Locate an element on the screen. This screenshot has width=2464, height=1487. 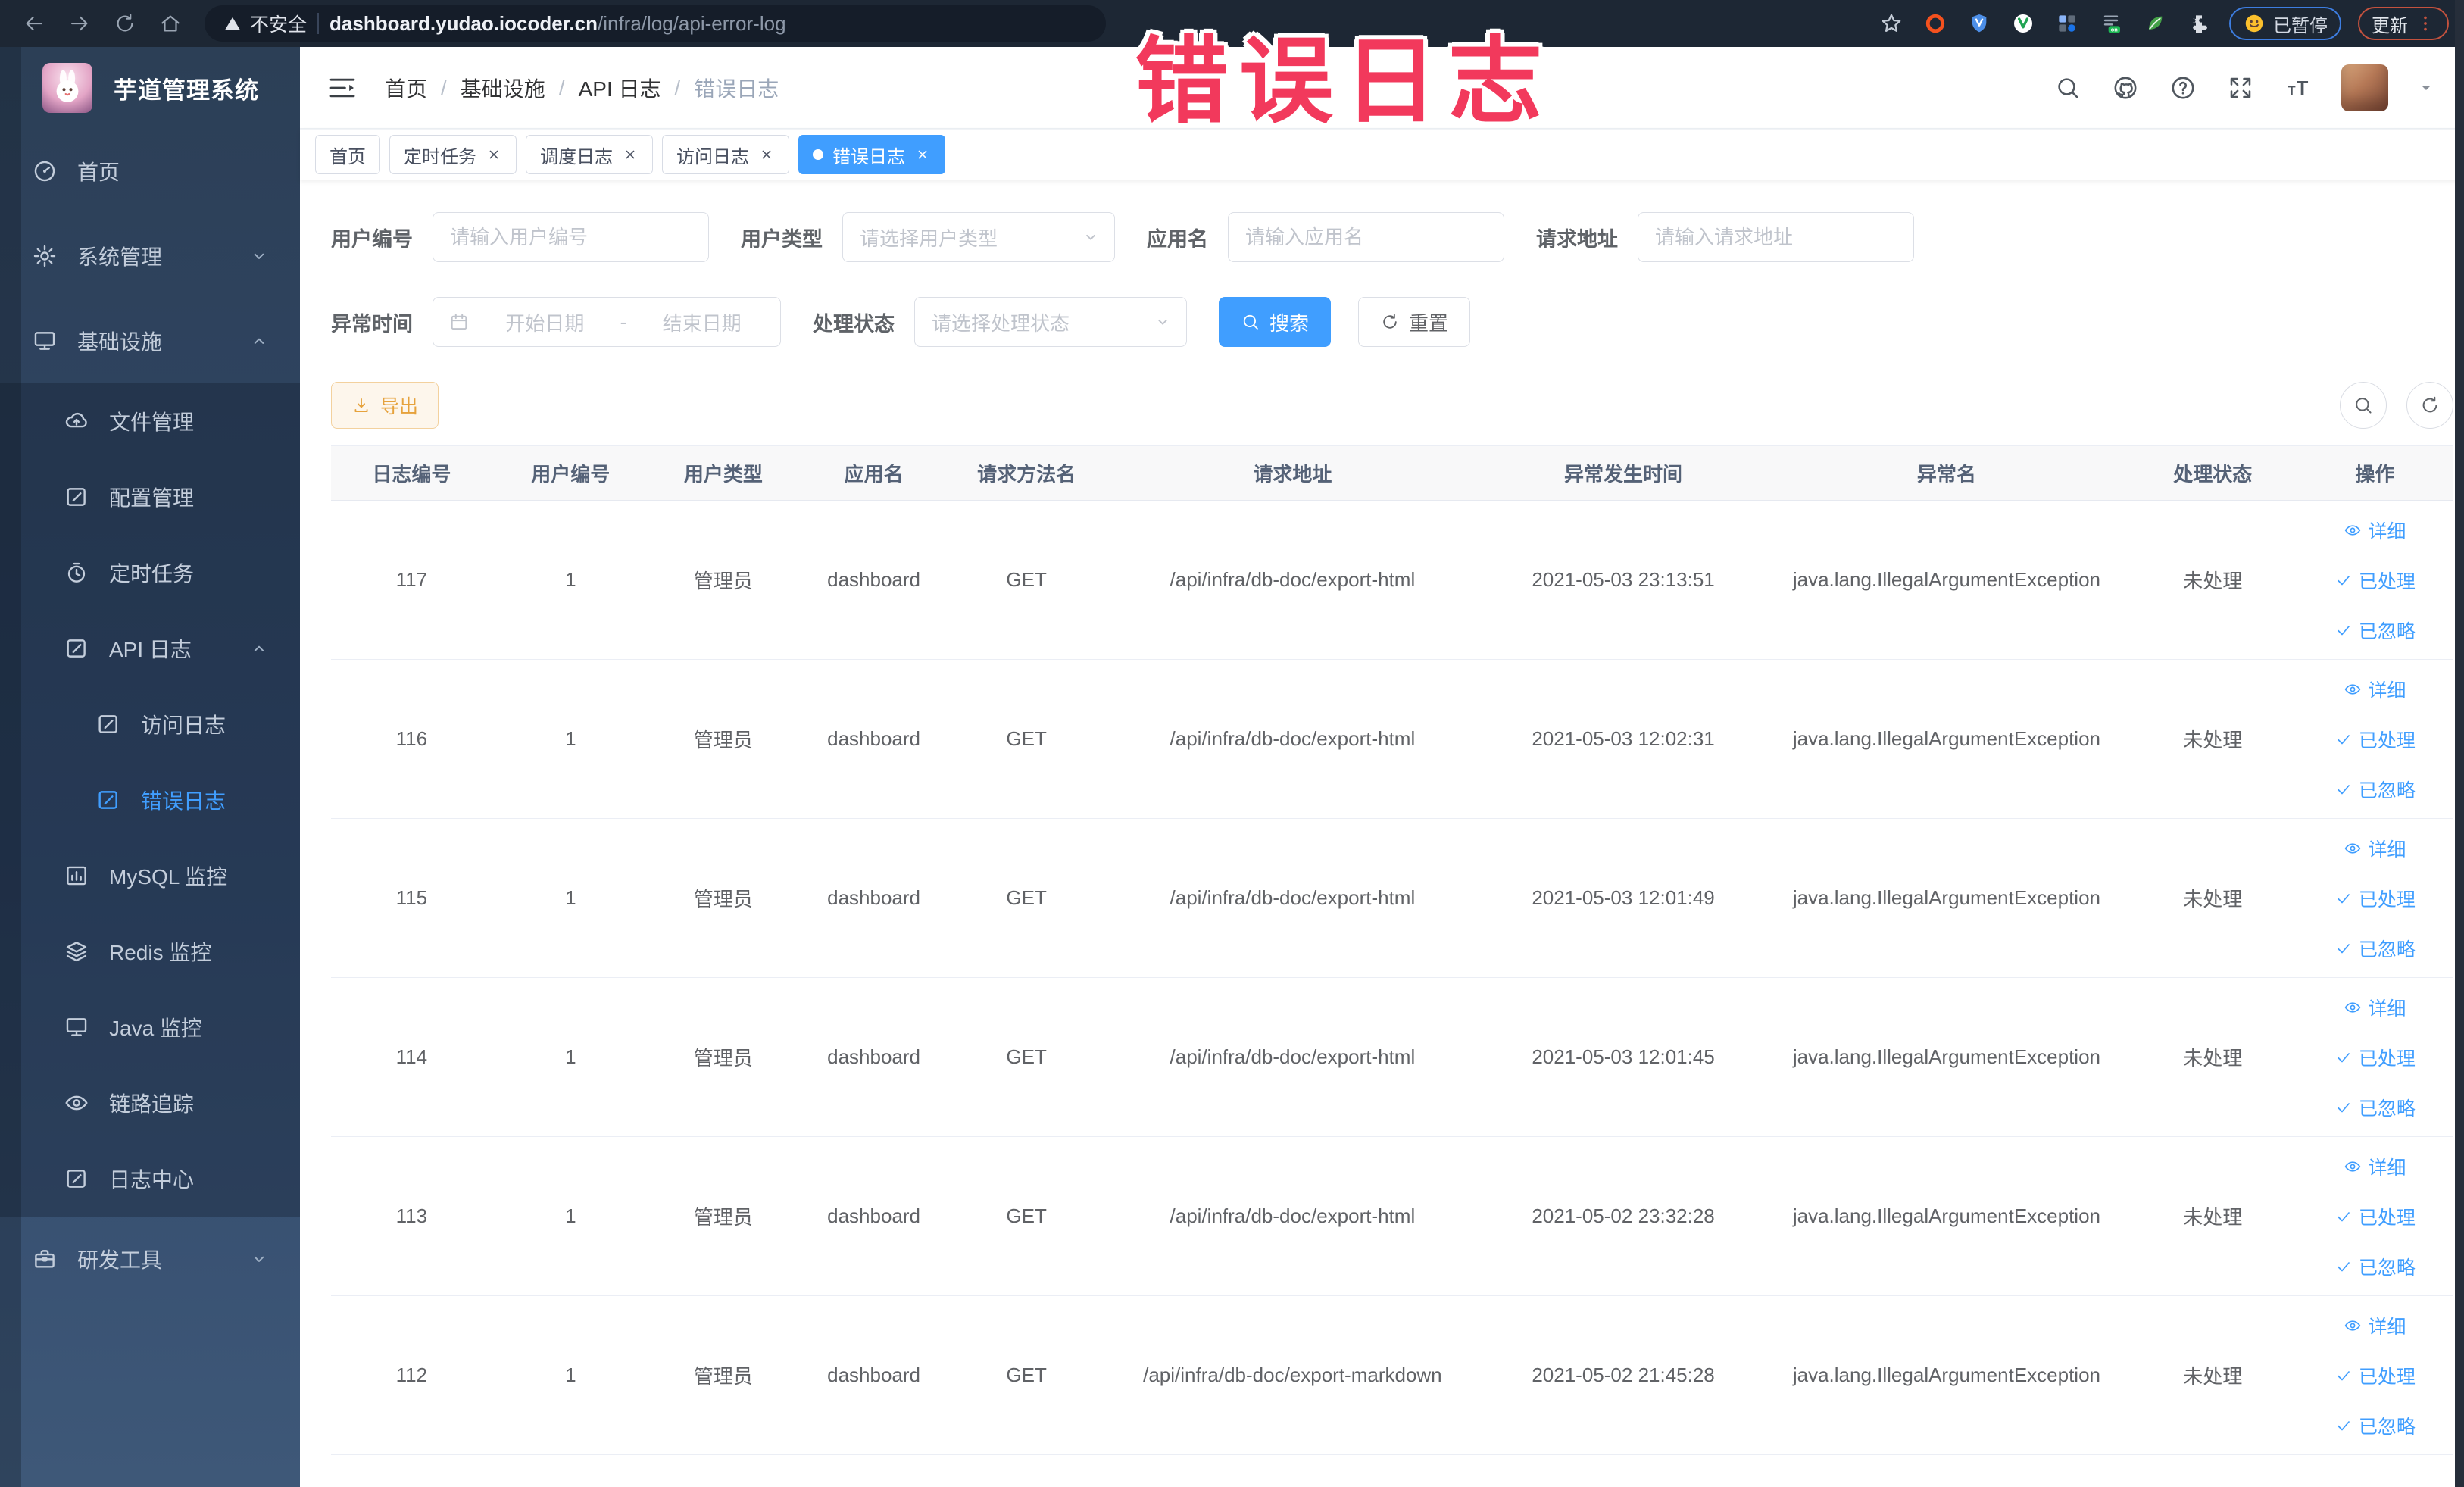
sidebar-item-label: API 日志 is located at coordinates (150, 649).